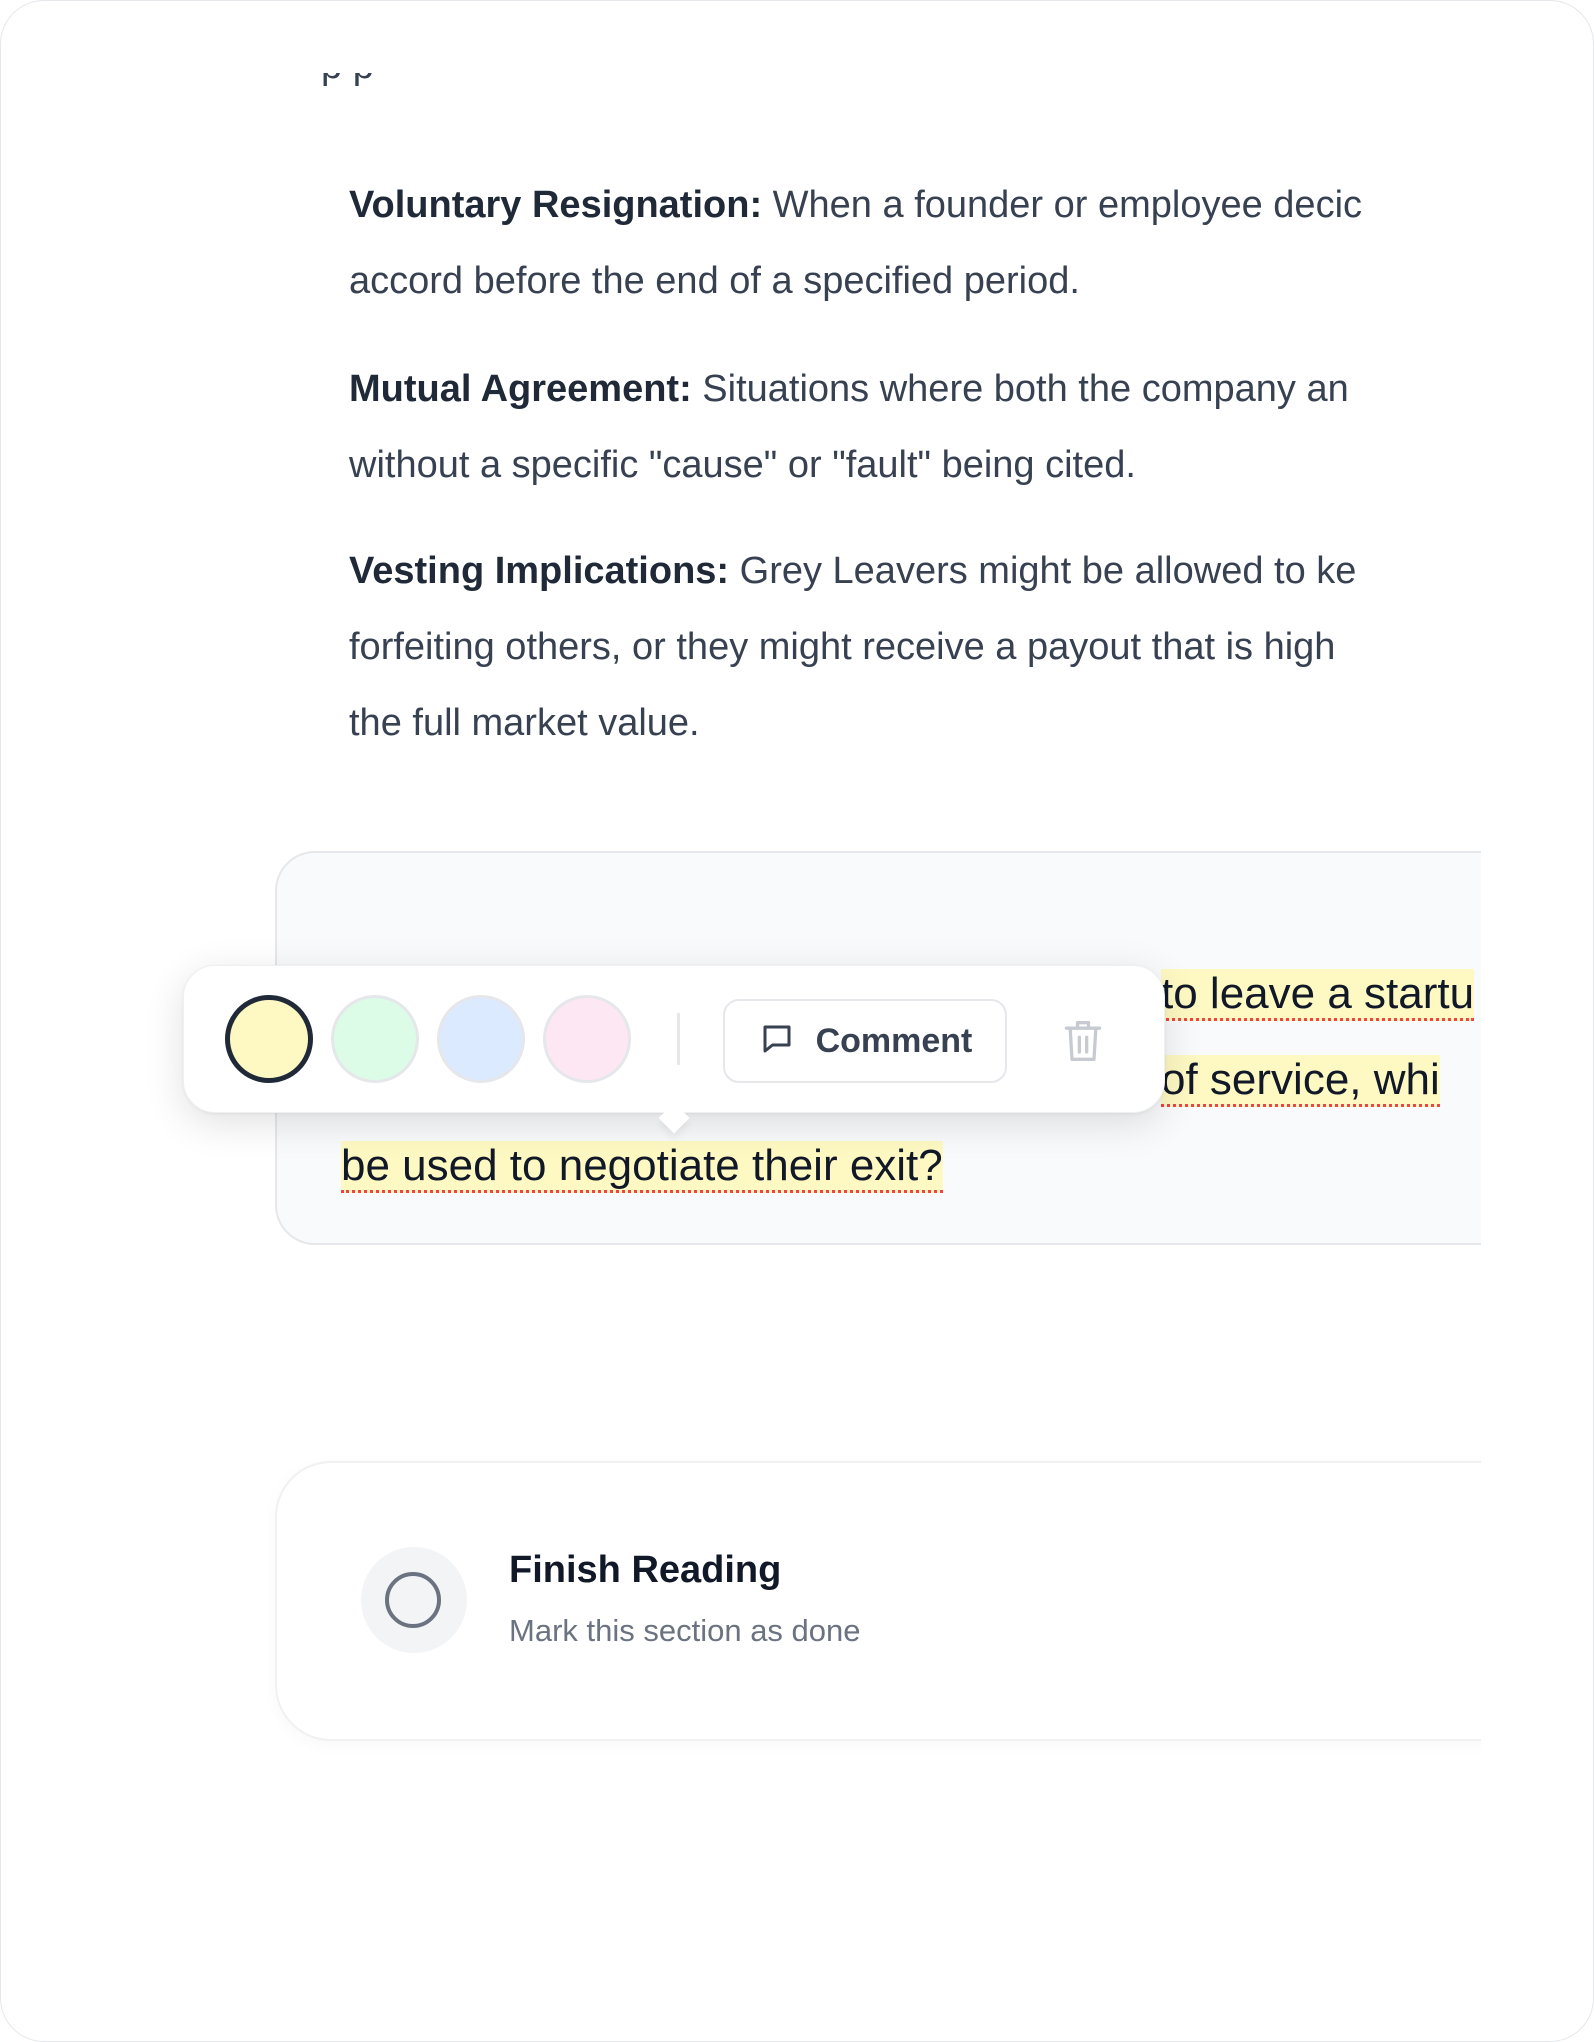 The image size is (1594, 2042). Describe the element at coordinates (481, 1039) in the screenshot. I see `highlight-color-blue` at that location.